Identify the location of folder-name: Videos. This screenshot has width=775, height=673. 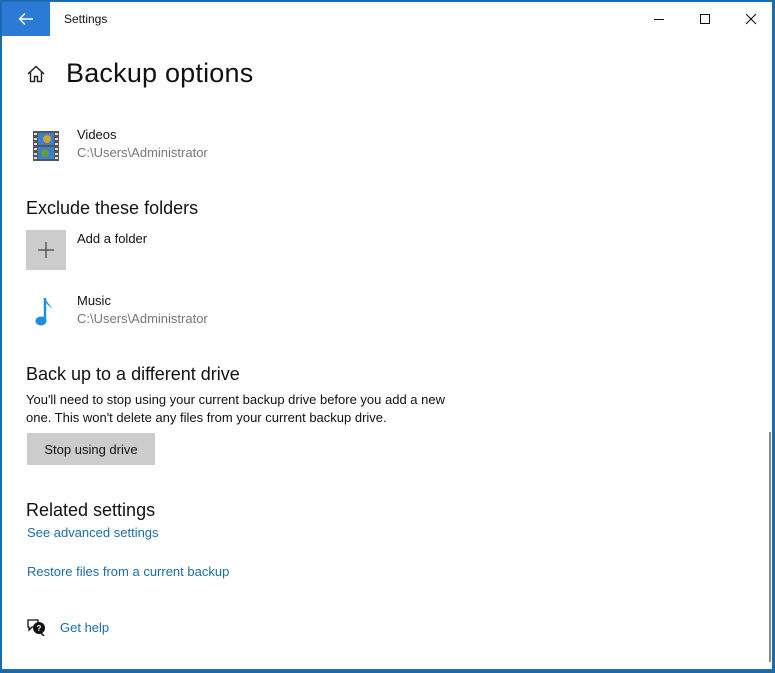
(97, 134).